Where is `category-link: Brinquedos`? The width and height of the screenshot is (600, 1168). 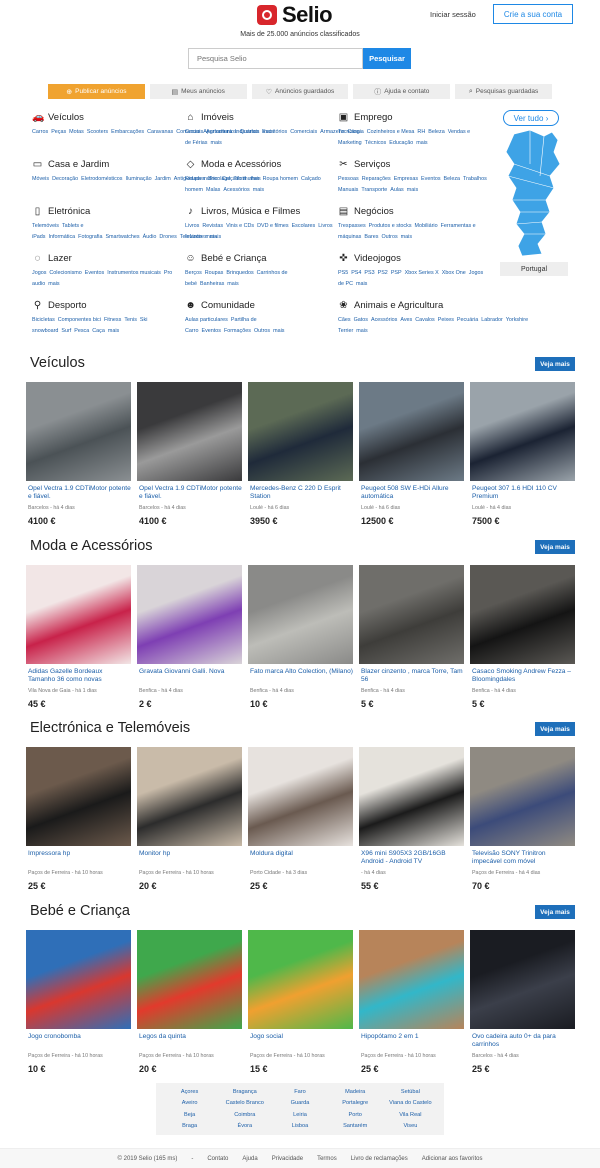 category-link: Brinquedos is located at coordinates (239, 273).